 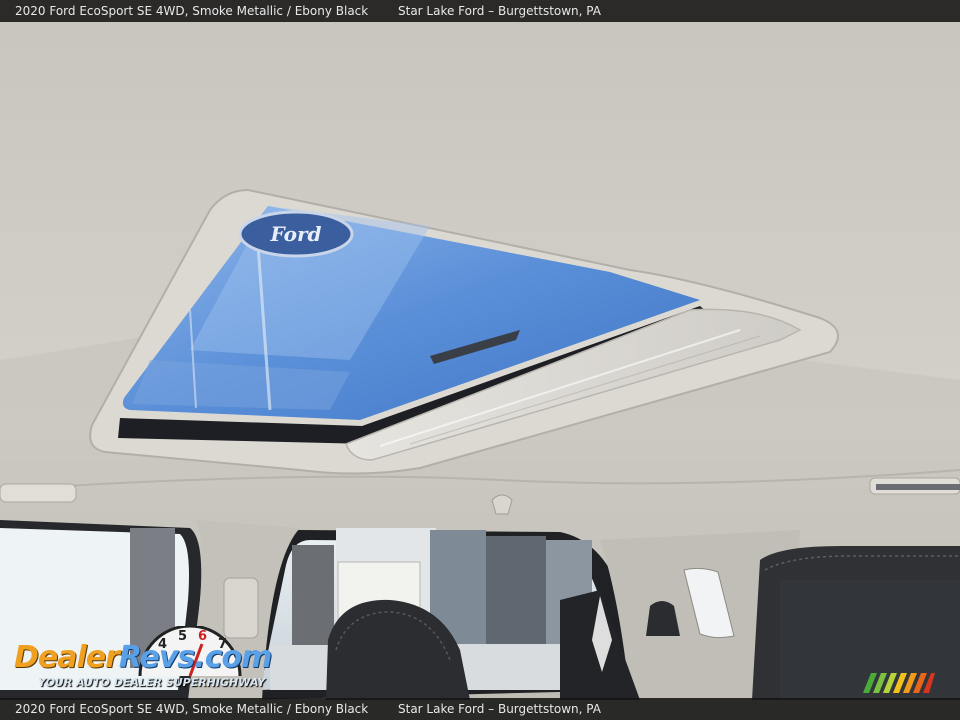 What do you see at coordinates (296, 234) in the screenshot?
I see `glass-logo-reflection: Ford` at bounding box center [296, 234].